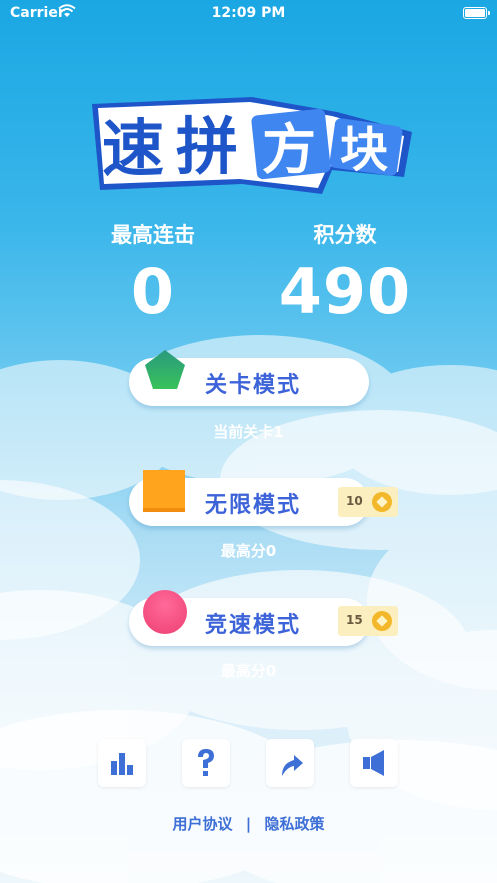 The width and height of the screenshot is (497, 883). I want to click on share-icon, so click(292, 765).